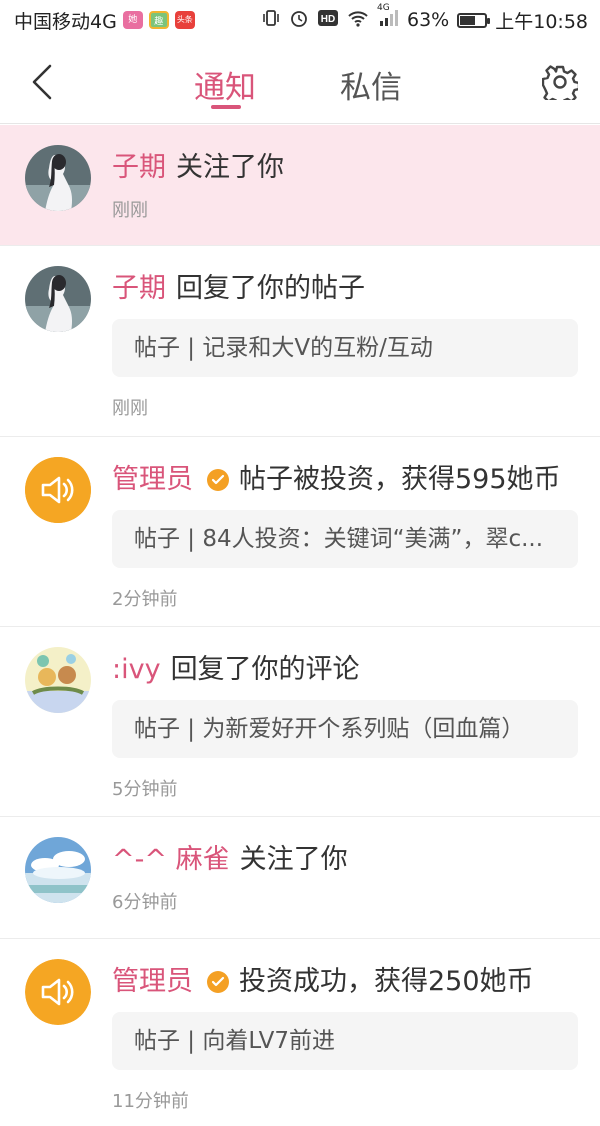  I want to click on chevron-left-icon, so click(42, 82).